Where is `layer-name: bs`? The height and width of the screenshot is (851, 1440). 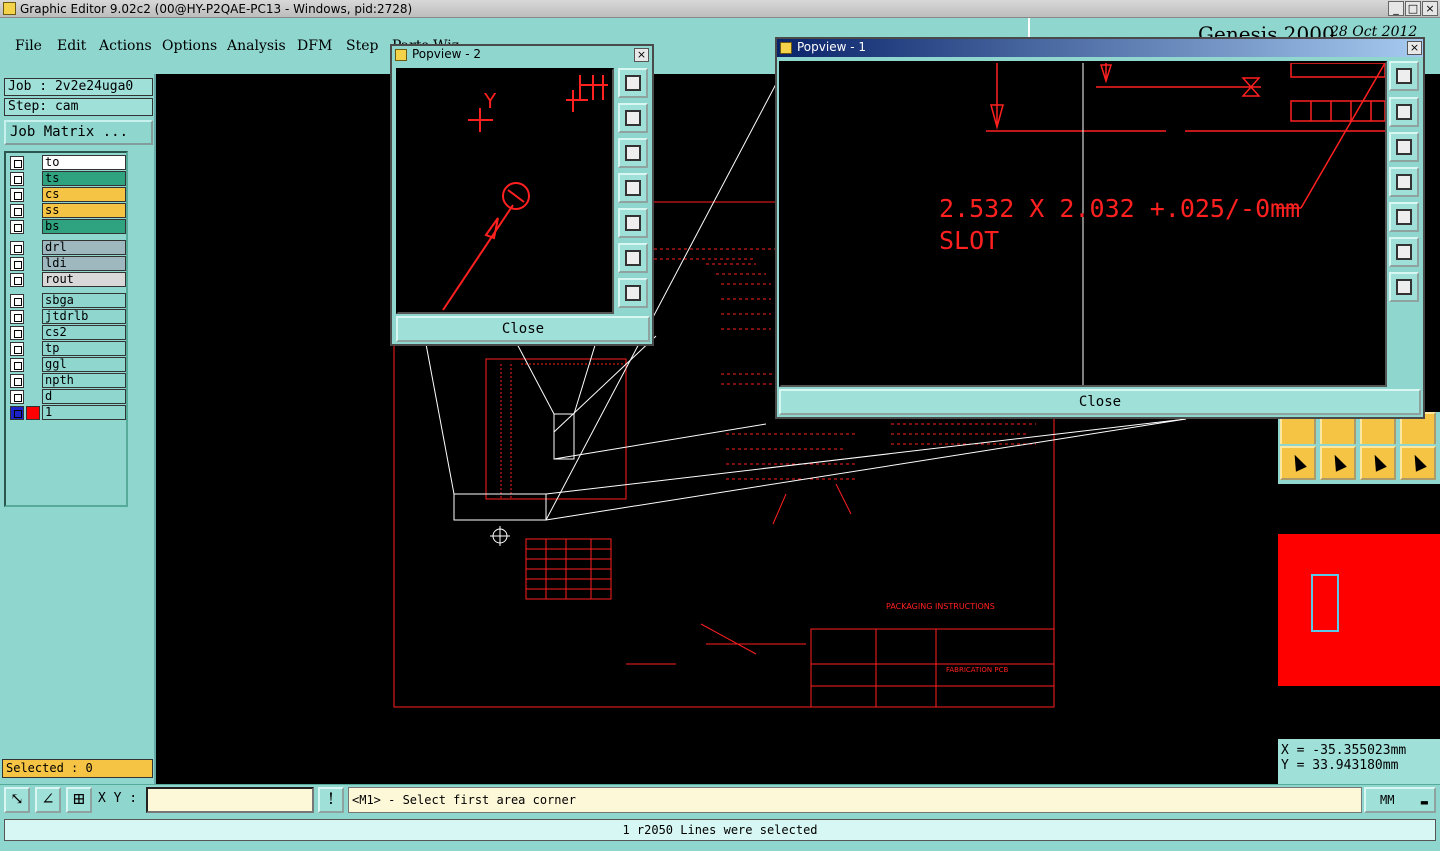
layer-name: bs is located at coordinates (84, 226).